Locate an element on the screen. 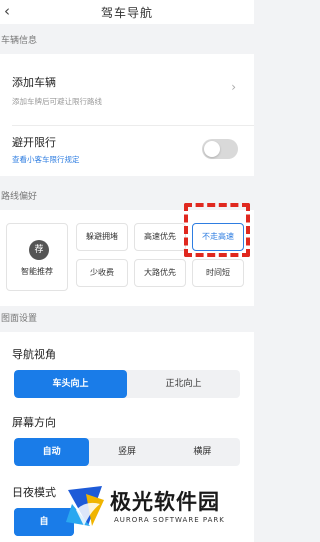 Image resolution: width=320 pixels, height=542 pixels. divider is located at coordinates (133, 125).